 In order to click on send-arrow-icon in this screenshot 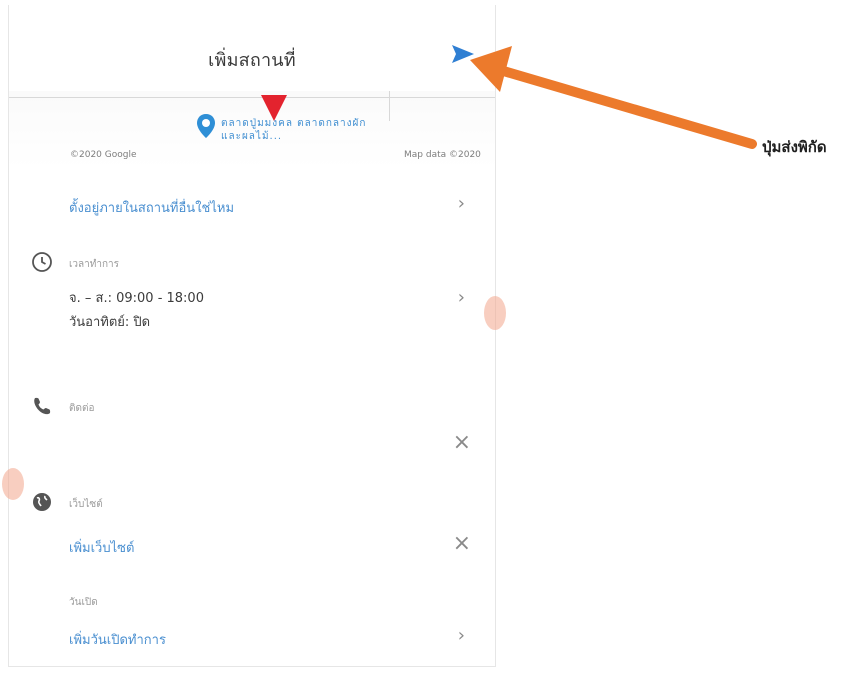, I will do `click(463, 54)`.